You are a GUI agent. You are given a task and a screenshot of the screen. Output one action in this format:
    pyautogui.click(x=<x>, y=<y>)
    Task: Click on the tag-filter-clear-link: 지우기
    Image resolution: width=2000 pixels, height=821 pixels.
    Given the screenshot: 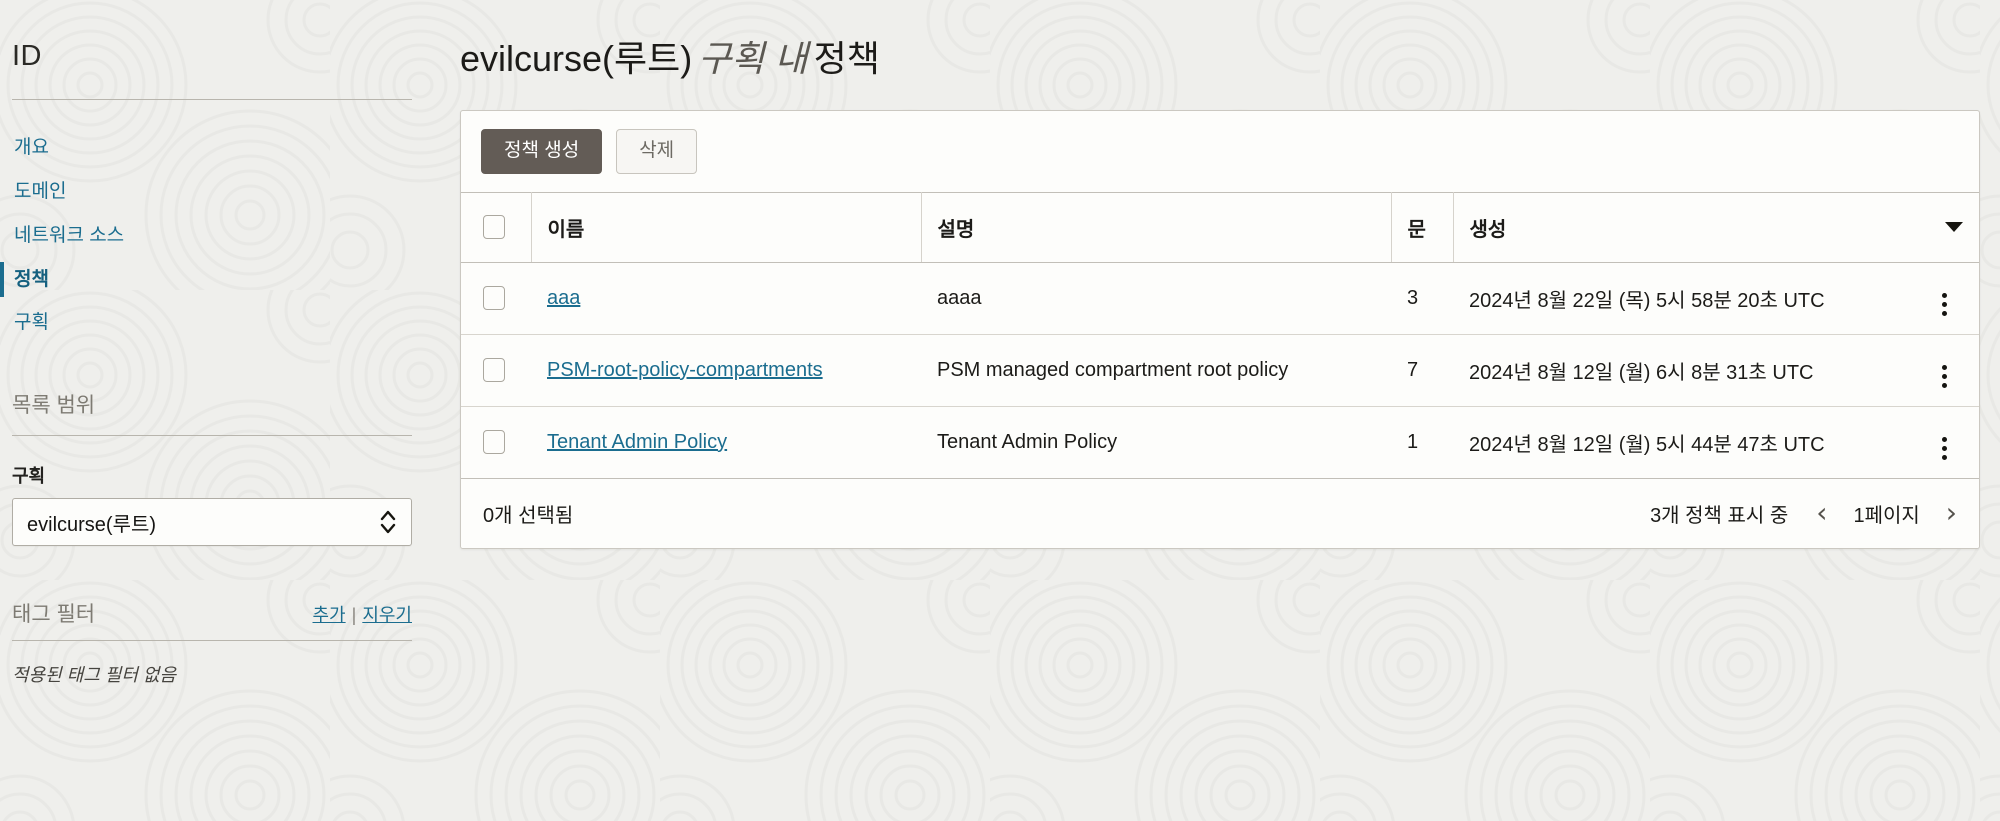 What is the action you would take?
    pyautogui.click(x=387, y=615)
    